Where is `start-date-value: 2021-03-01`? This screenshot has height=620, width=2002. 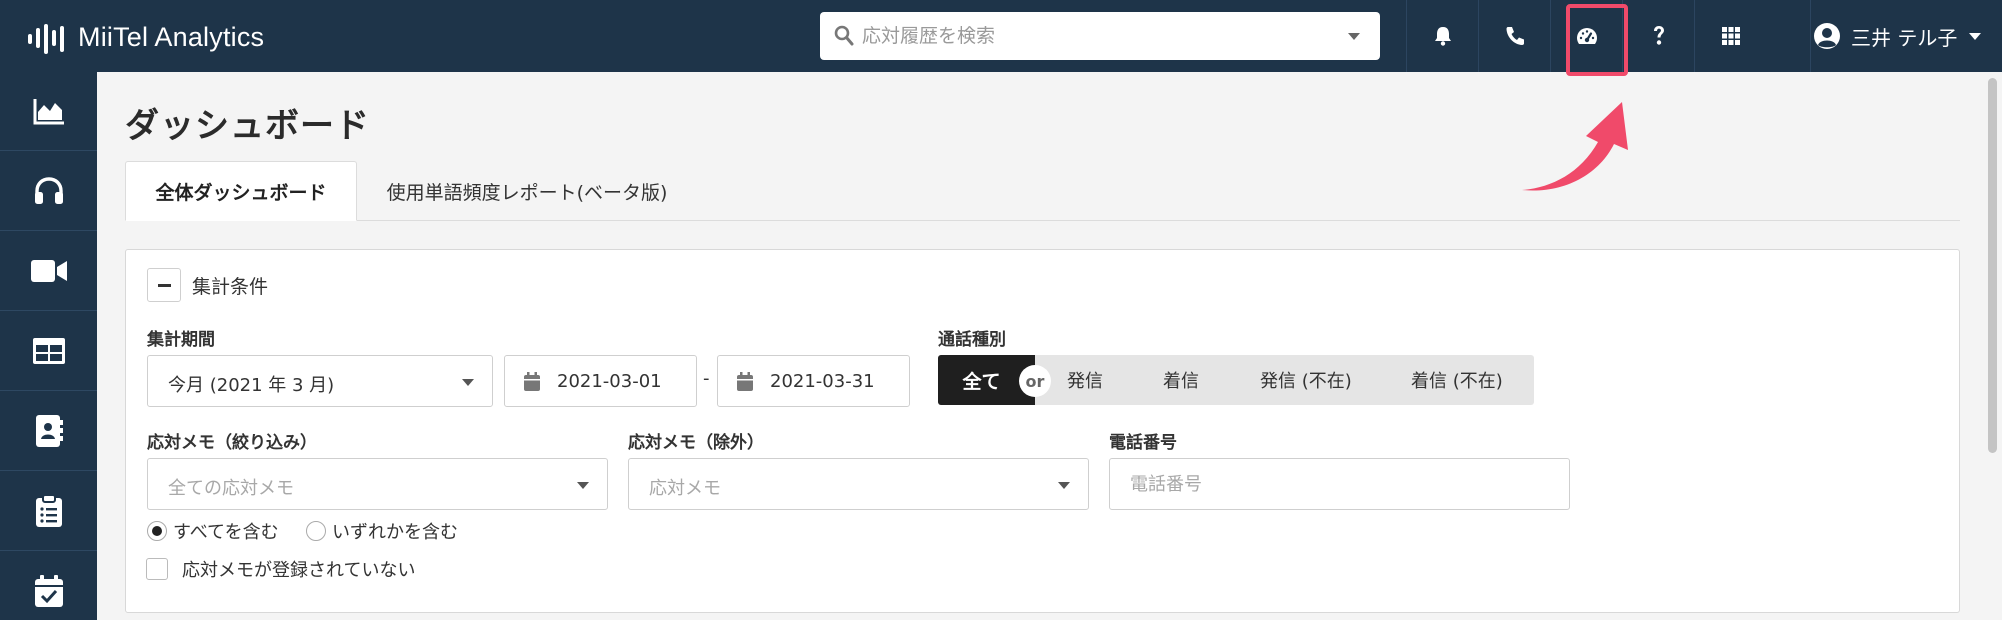 start-date-value: 2021-03-01 is located at coordinates (609, 381).